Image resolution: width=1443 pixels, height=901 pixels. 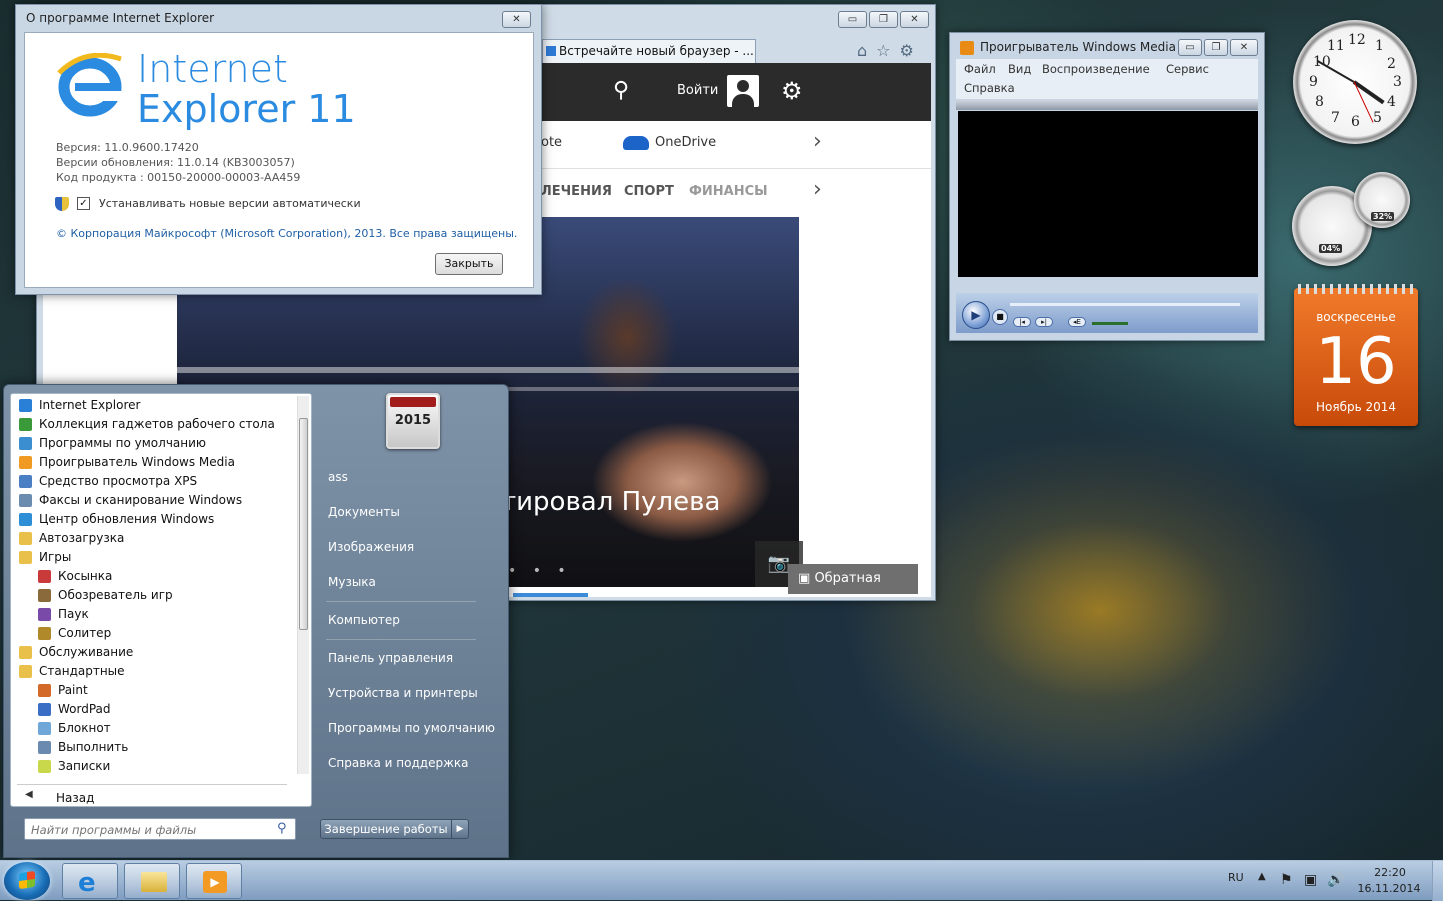 What do you see at coordinates (1044, 322) in the screenshot?
I see `next-button: ▸|` at bounding box center [1044, 322].